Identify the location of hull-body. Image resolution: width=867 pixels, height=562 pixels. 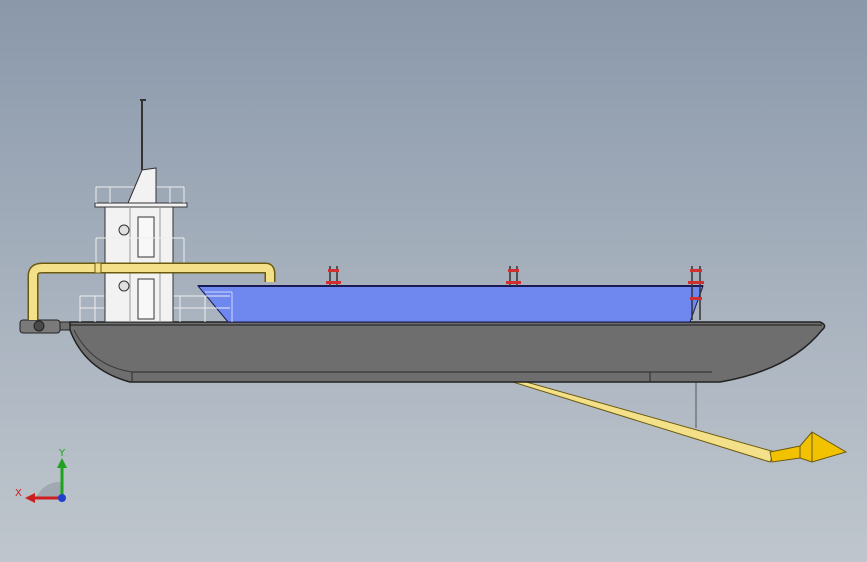
(447, 352).